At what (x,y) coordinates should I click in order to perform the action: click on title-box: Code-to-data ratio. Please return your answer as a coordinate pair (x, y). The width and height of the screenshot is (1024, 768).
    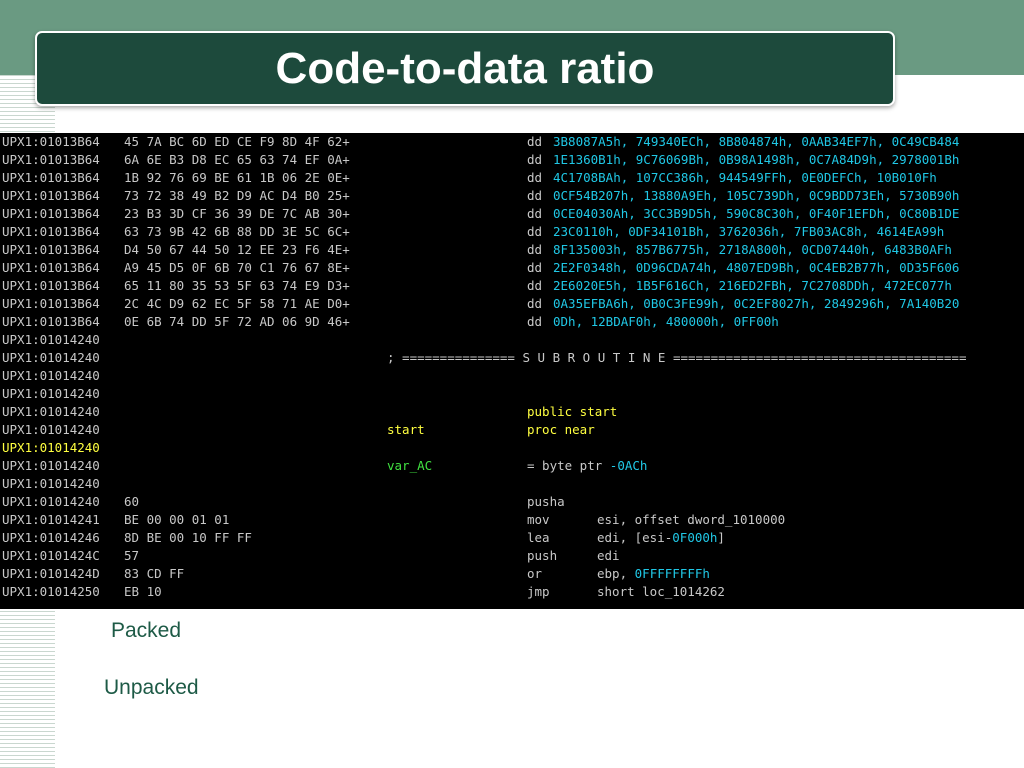
    Looking at the image, I should click on (465, 68).